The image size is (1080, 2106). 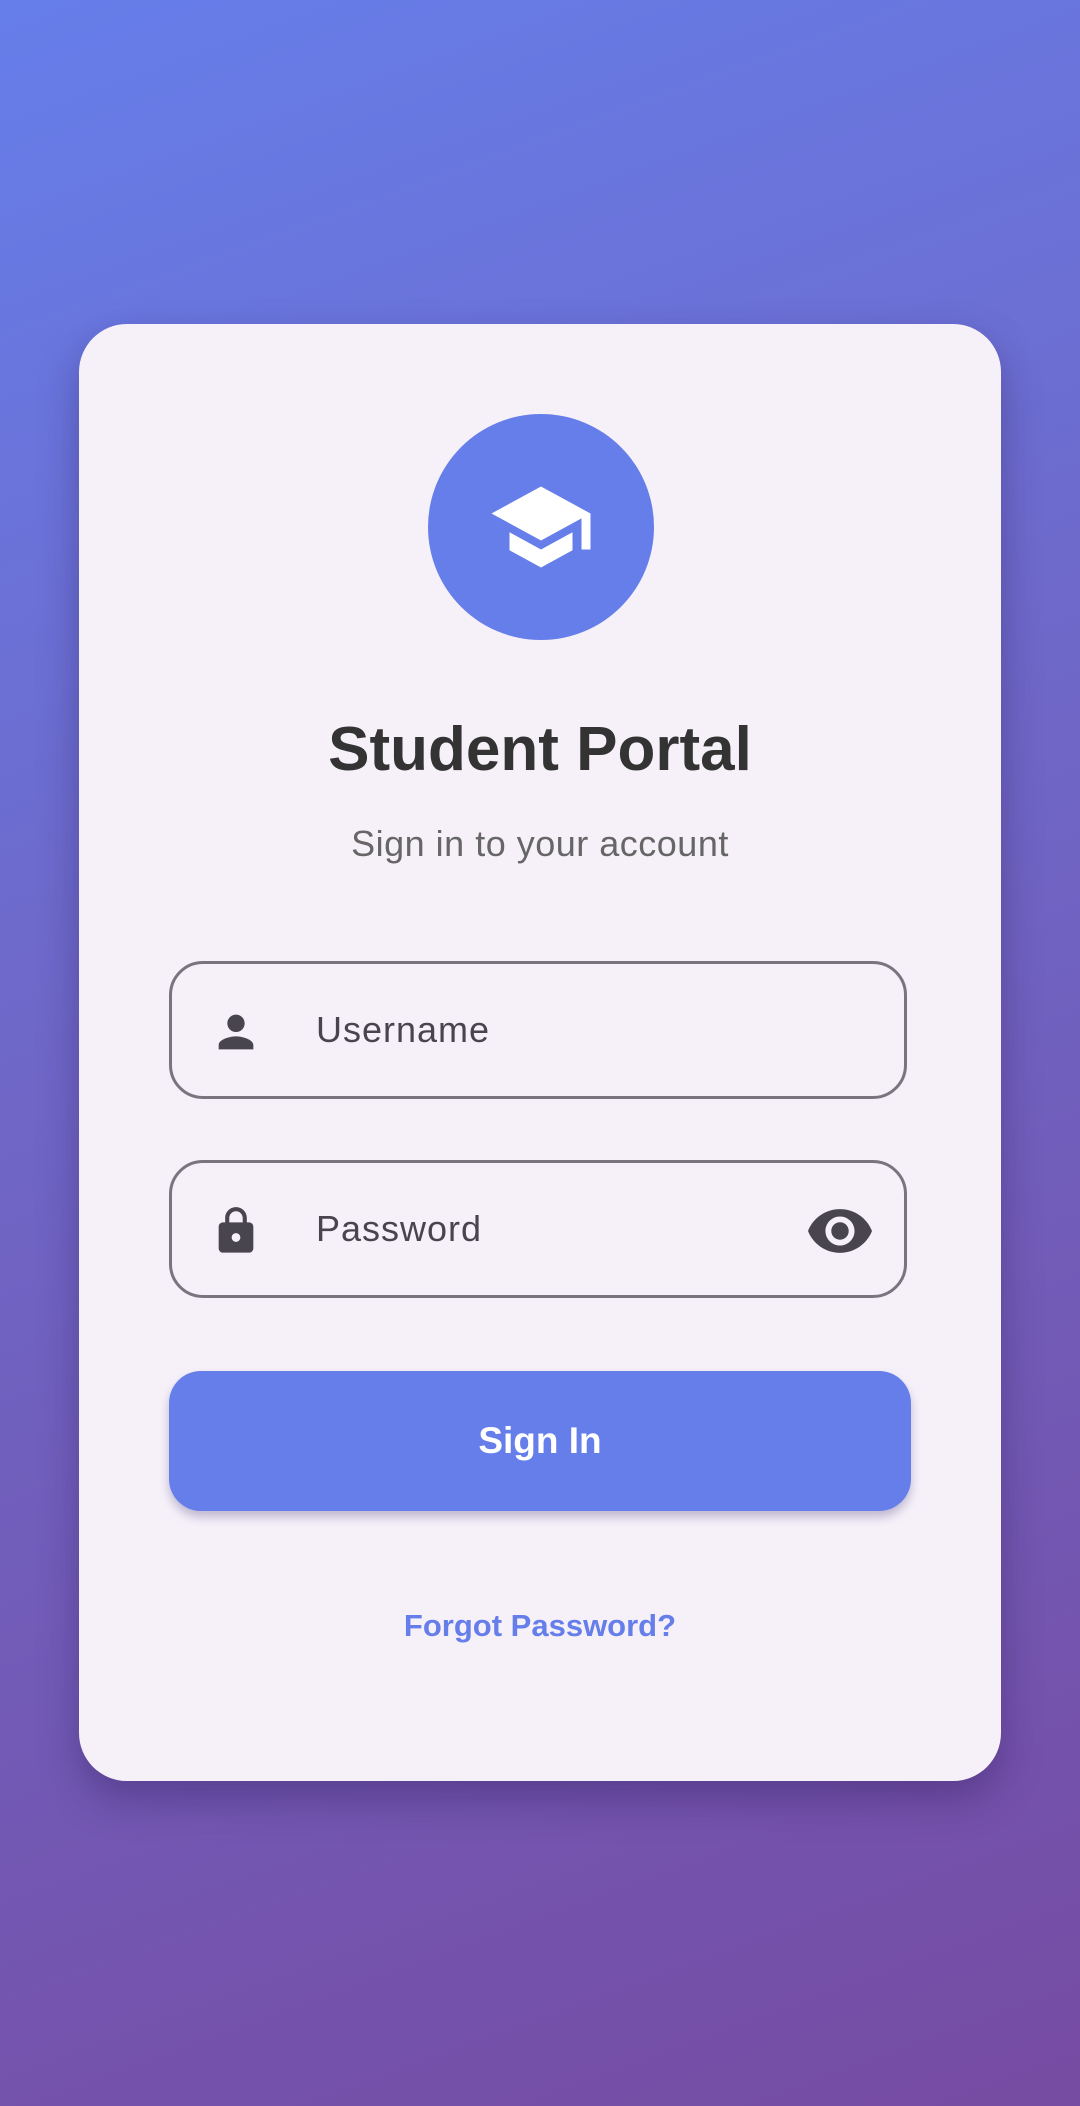 What do you see at coordinates (840, 1231) in the screenshot?
I see `eye-icon` at bounding box center [840, 1231].